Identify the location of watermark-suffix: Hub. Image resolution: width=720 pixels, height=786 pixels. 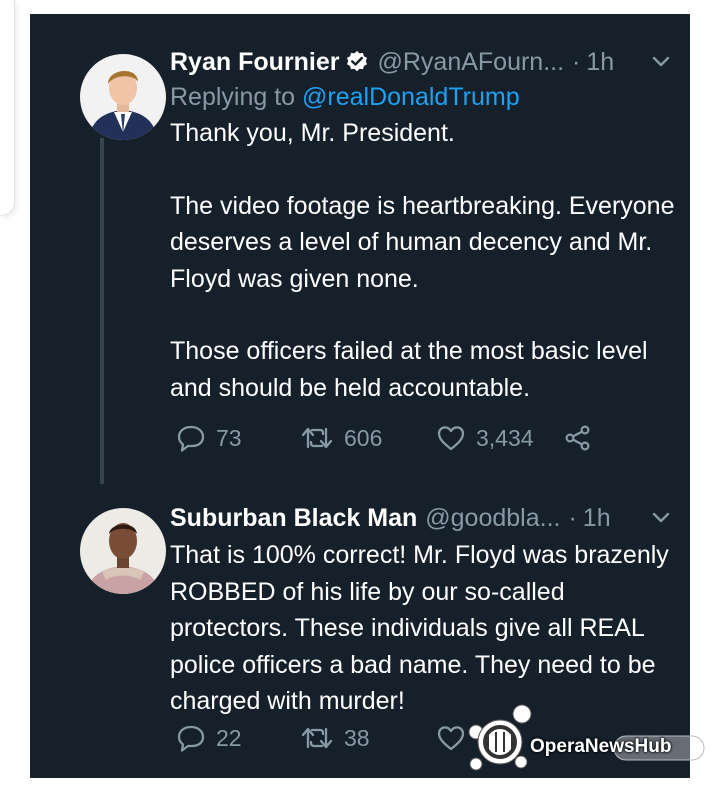
(653, 746).